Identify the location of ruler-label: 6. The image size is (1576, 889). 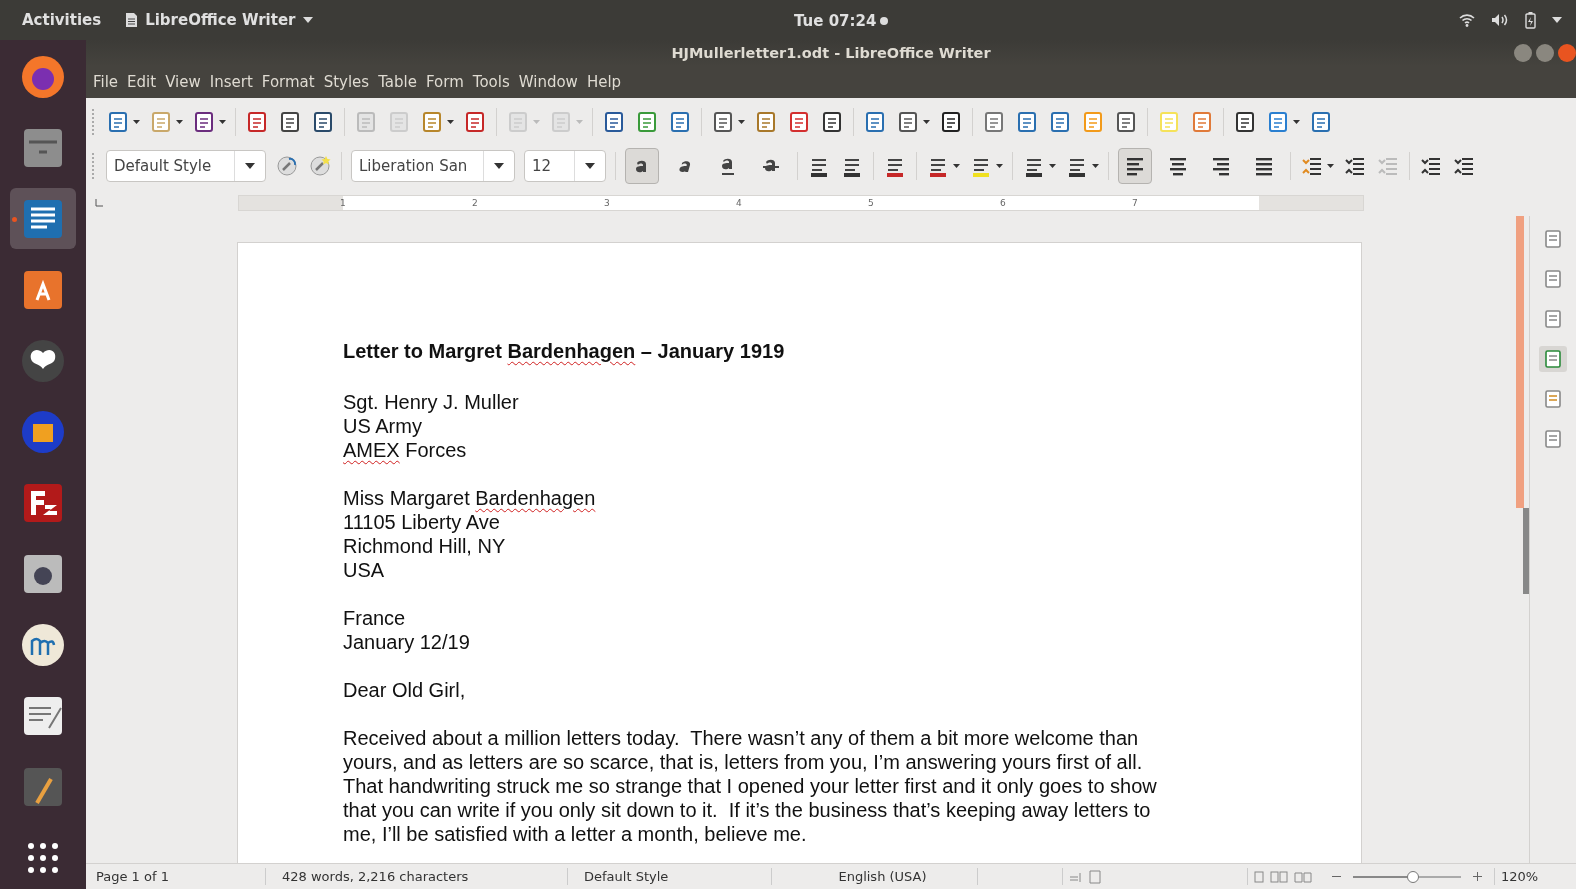
(1003, 203).